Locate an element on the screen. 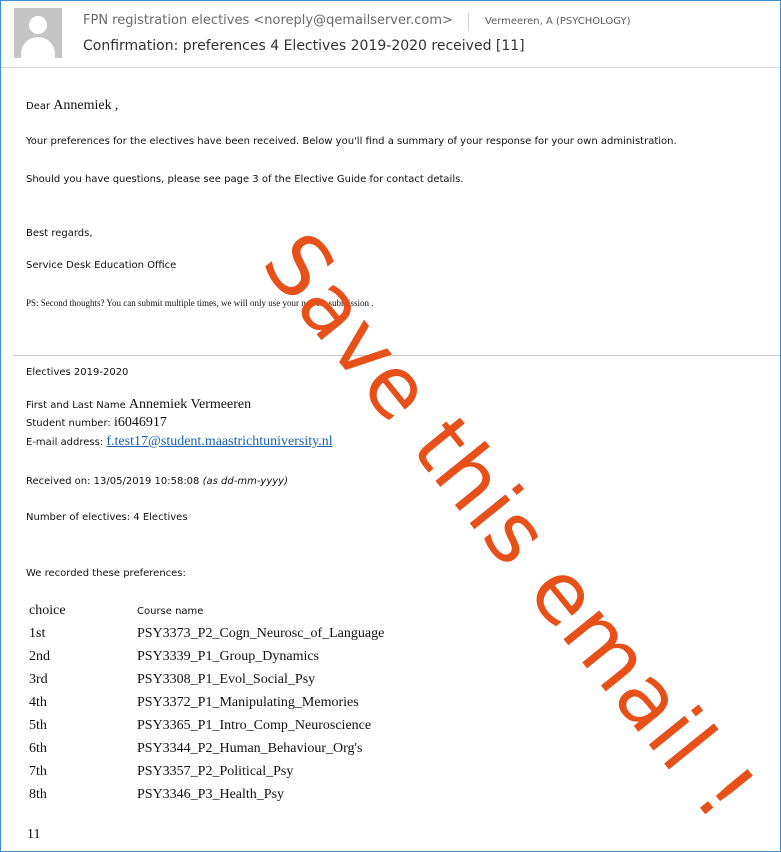 Image resolution: width=781 pixels, height=852 pixels. email-address-label: E-mail address: is located at coordinates (65, 442).